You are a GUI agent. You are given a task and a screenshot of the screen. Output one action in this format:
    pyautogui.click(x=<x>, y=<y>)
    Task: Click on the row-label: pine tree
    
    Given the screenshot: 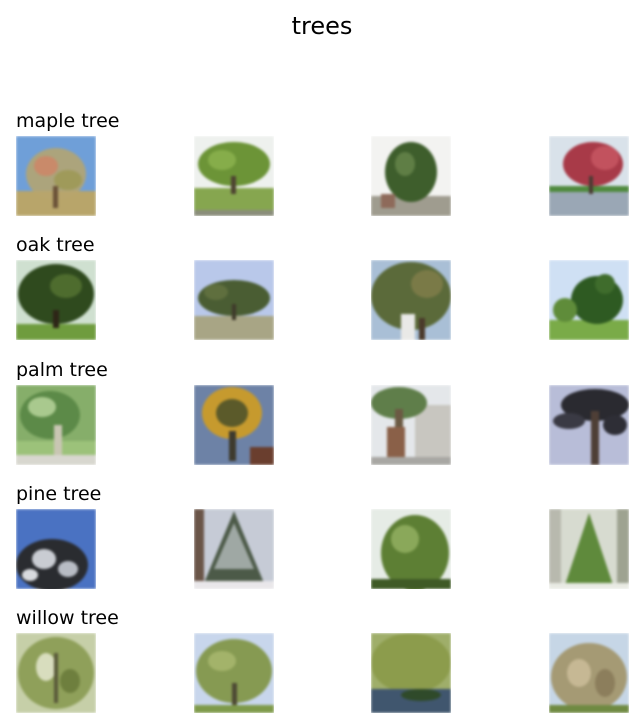 What is the action you would take?
    pyautogui.click(x=59, y=494)
    